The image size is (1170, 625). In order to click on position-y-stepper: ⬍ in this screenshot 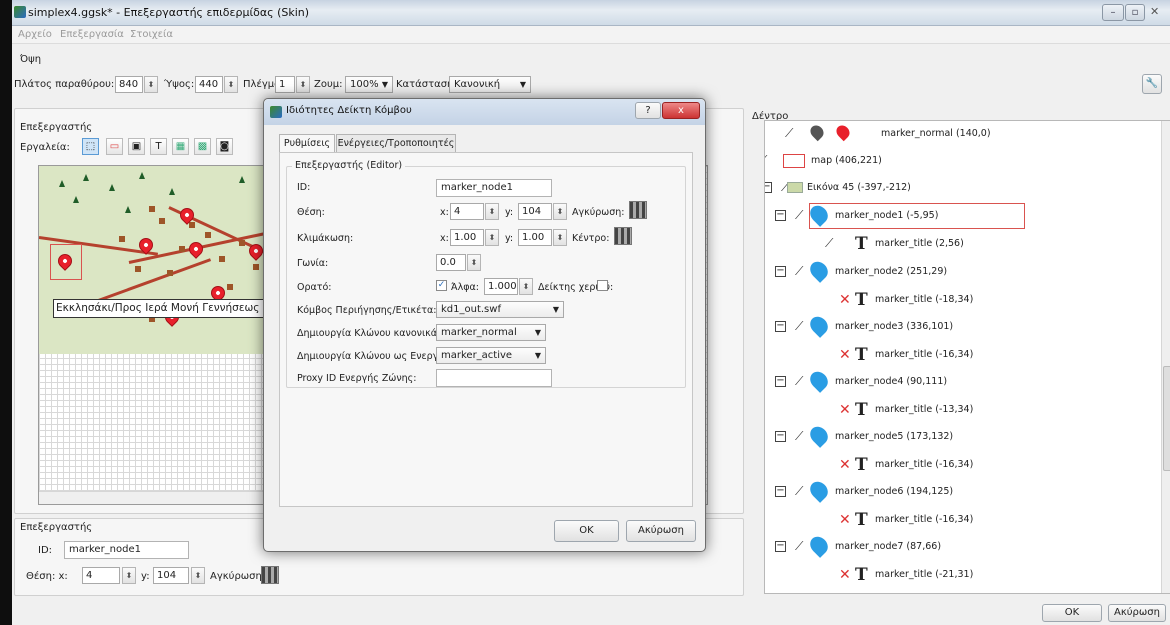, I will do `click(560, 211)`.